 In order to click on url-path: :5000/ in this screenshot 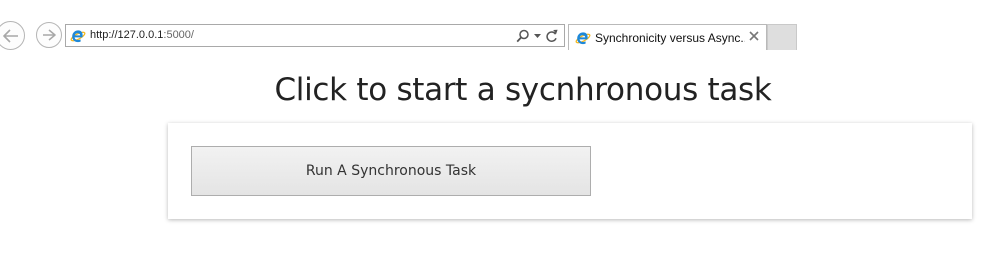, I will do `click(178, 35)`.